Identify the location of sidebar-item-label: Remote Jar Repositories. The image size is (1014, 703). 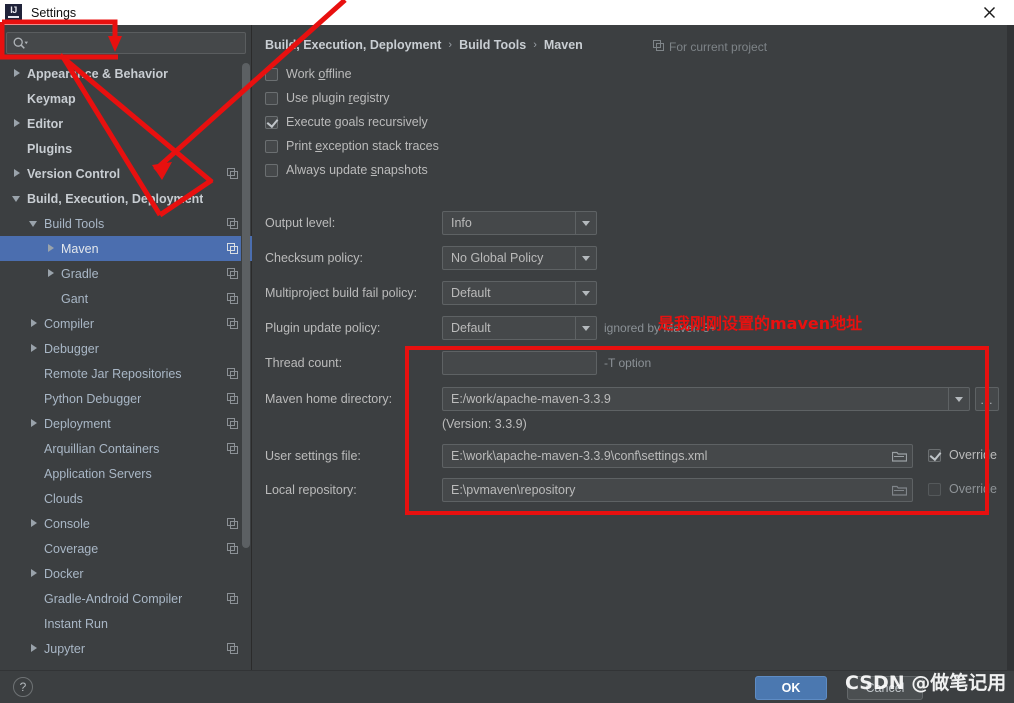
(113, 373).